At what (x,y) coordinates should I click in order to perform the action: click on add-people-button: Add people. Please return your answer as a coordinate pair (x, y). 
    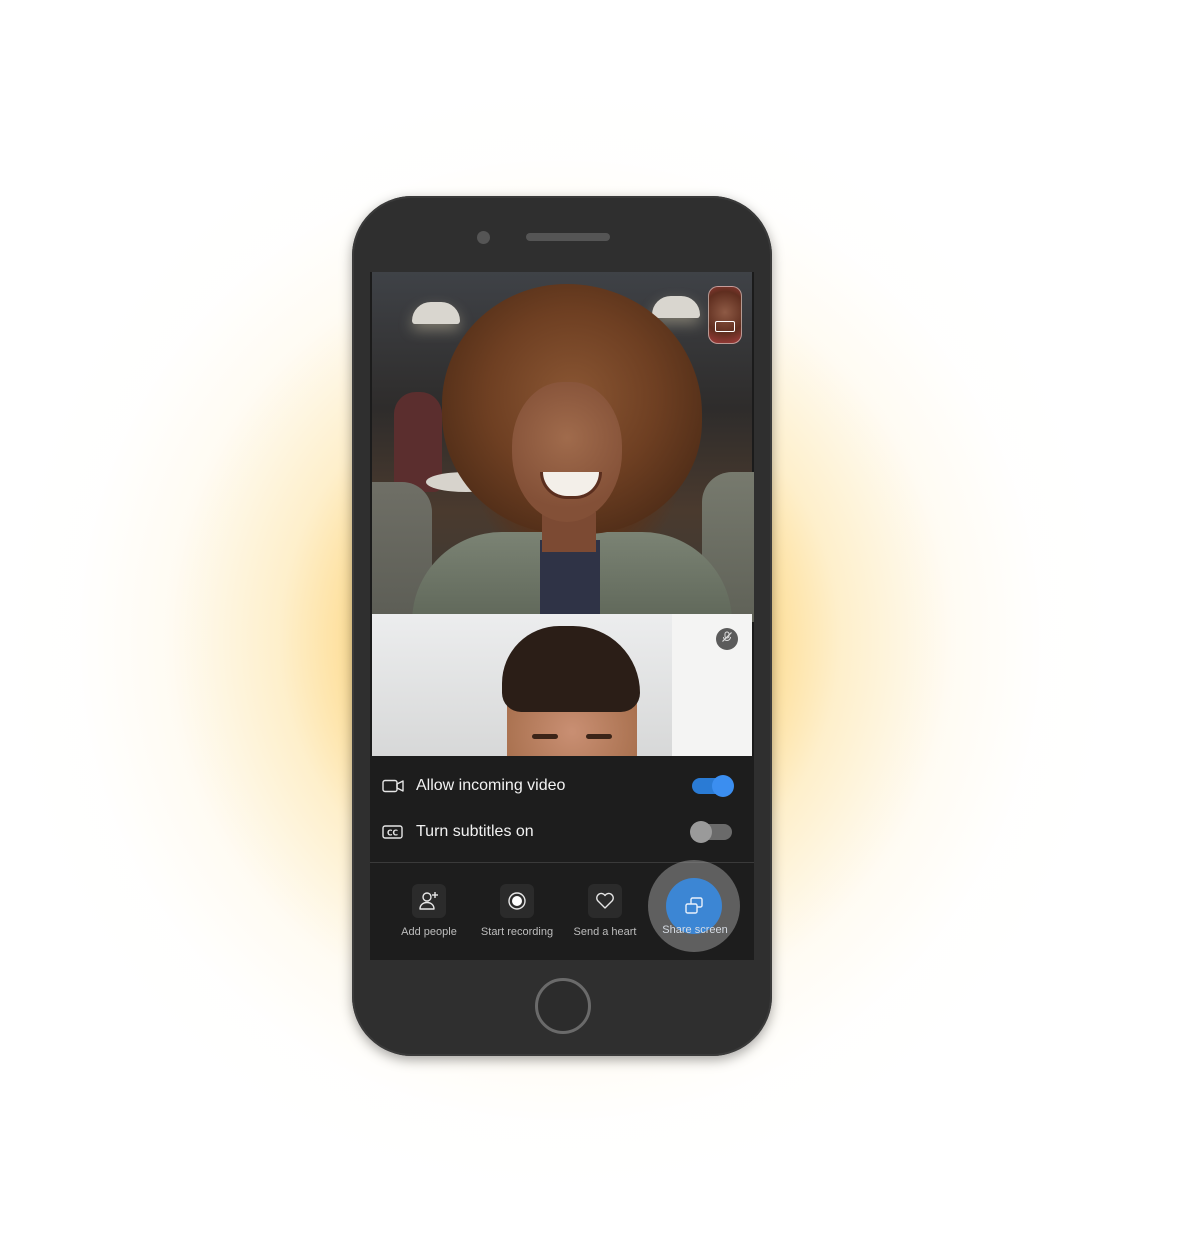
    Looking at the image, I should click on (429, 911).